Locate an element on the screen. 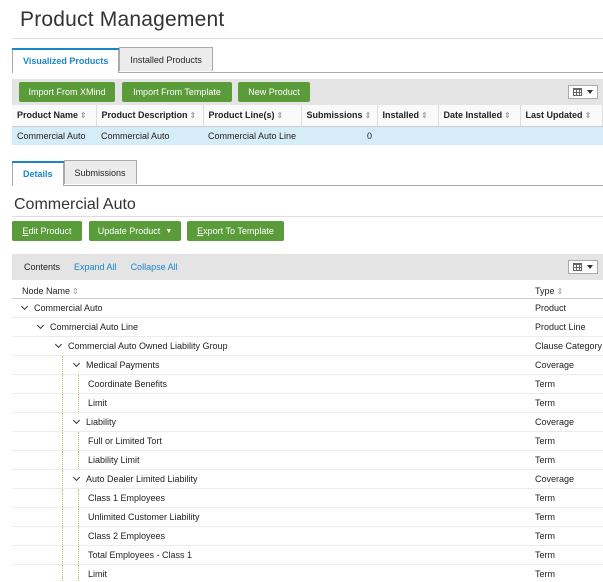 This screenshot has height=582, width=603. import-template-button: Import From Template is located at coordinates (177, 92).